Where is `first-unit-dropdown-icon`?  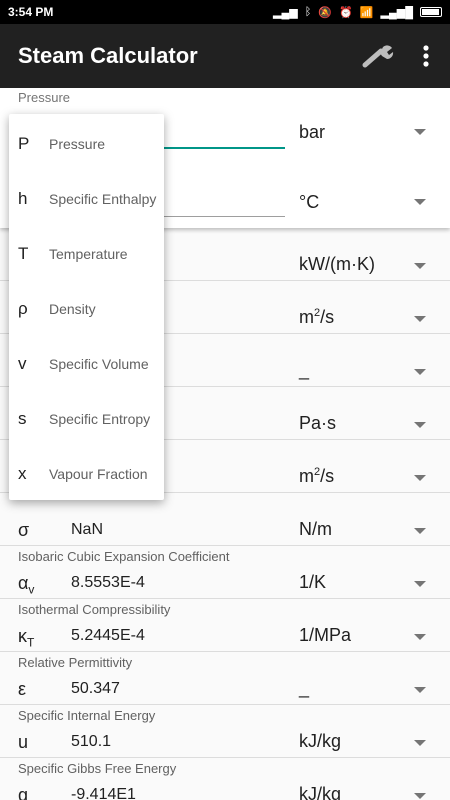 first-unit-dropdown-icon is located at coordinates (420, 132).